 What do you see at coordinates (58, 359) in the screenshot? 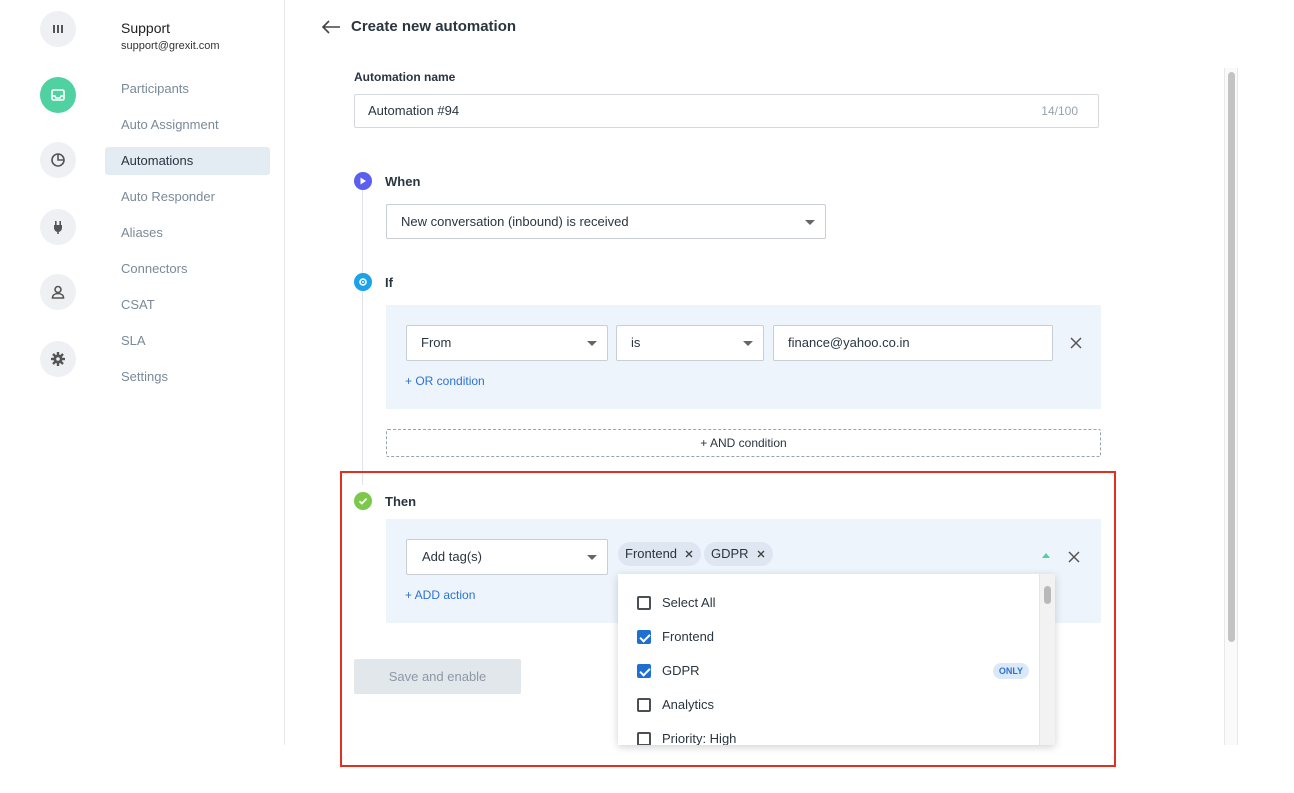
I see `gear-icon` at bounding box center [58, 359].